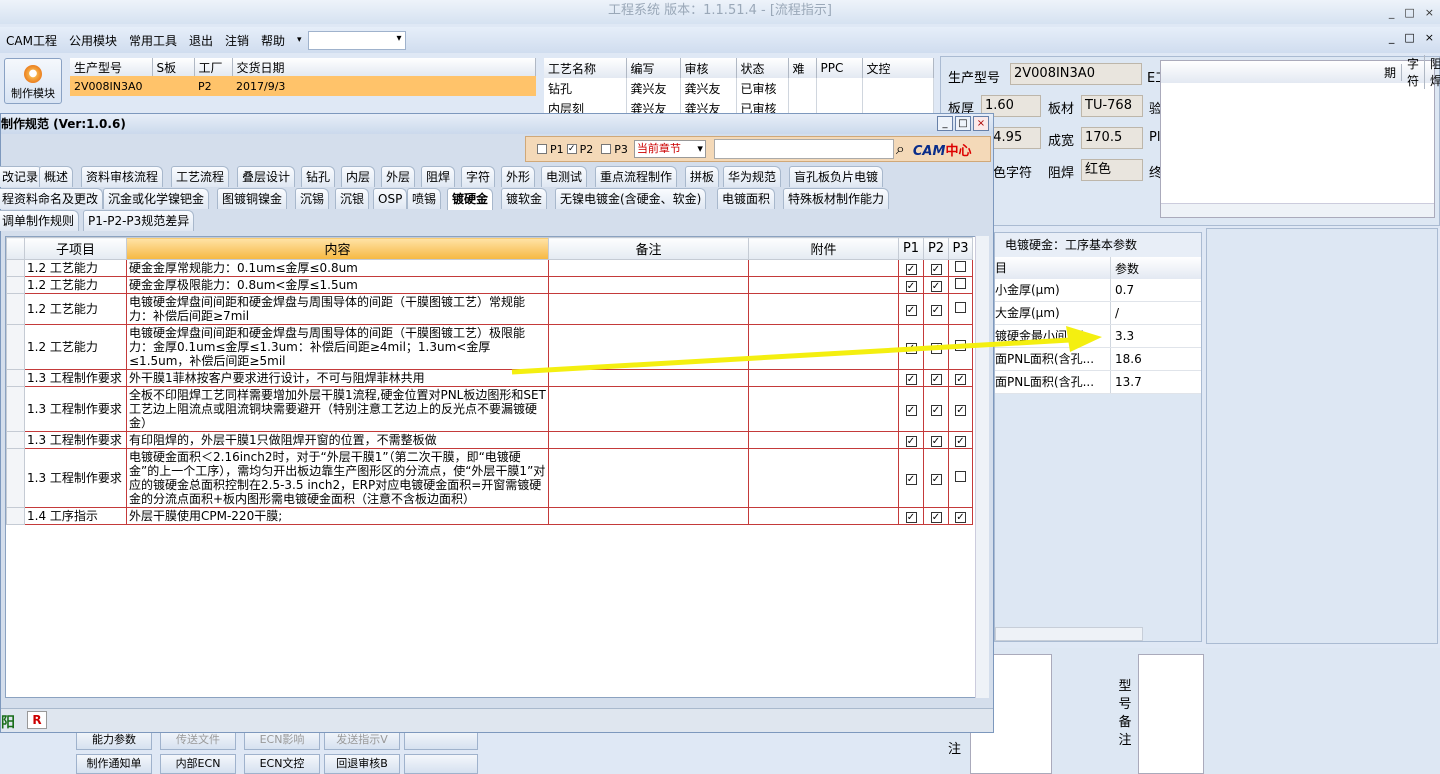 The height and width of the screenshot is (774, 1440). I want to click on col-reviewer: 审核, so click(708, 68).